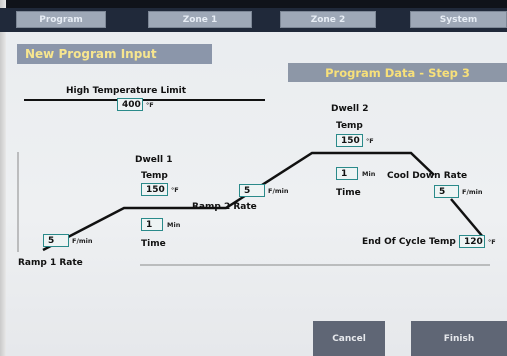 Image resolution: width=507 pixels, height=356 pixels. Describe the element at coordinates (50, 263) in the screenshot. I see `ramp1-label: Ramp 1 Rate` at that location.